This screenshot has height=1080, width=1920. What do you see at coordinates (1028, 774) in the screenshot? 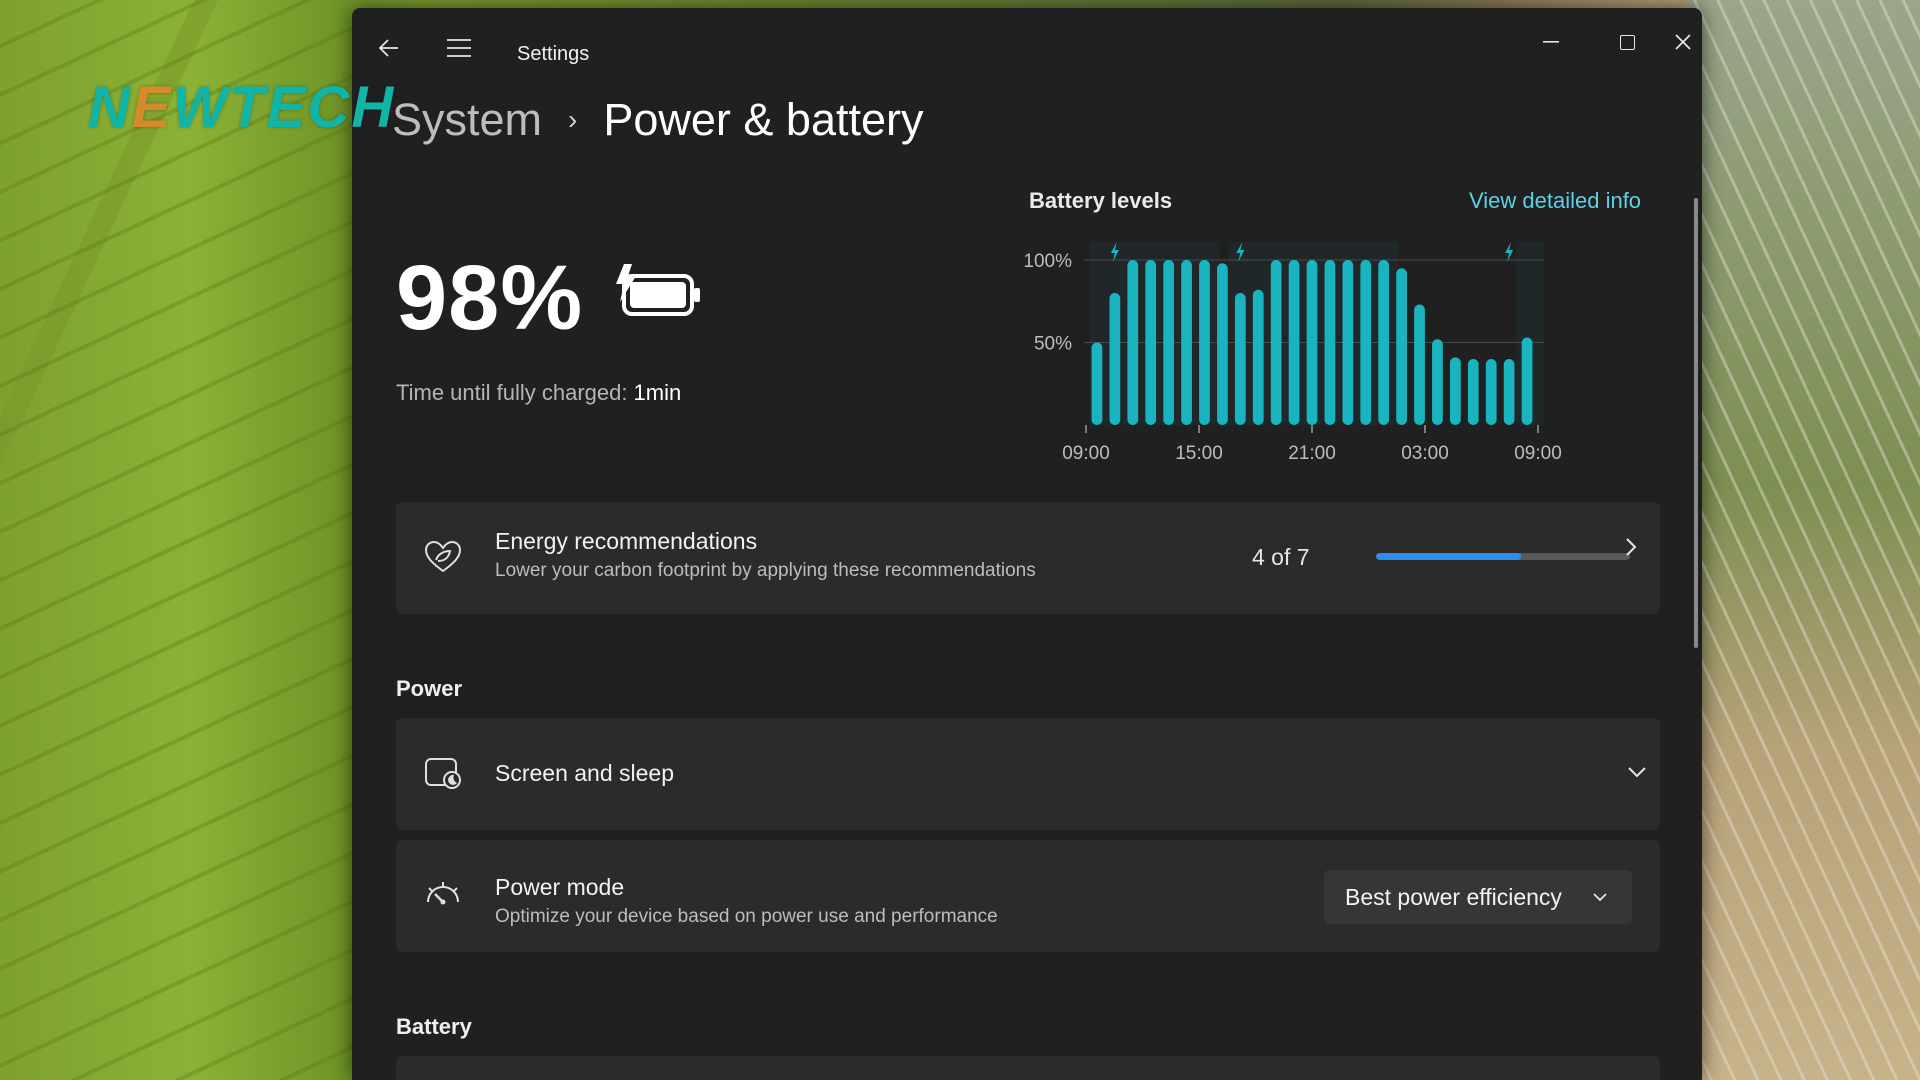
I see `screen-and-sleep-card: Screen and sleep` at bounding box center [1028, 774].